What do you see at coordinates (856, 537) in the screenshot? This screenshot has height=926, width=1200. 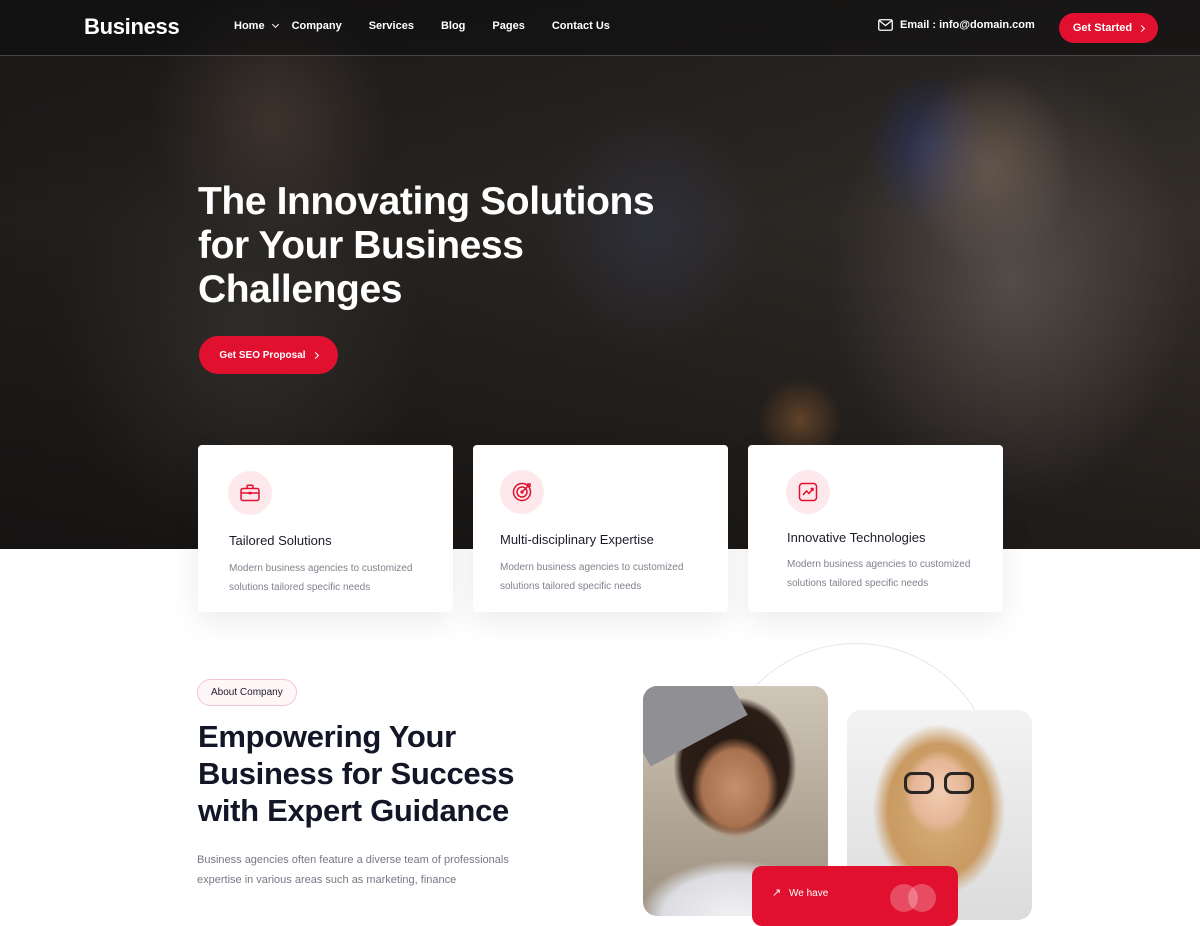 I see `feature-card-title: Innovative Technologies` at bounding box center [856, 537].